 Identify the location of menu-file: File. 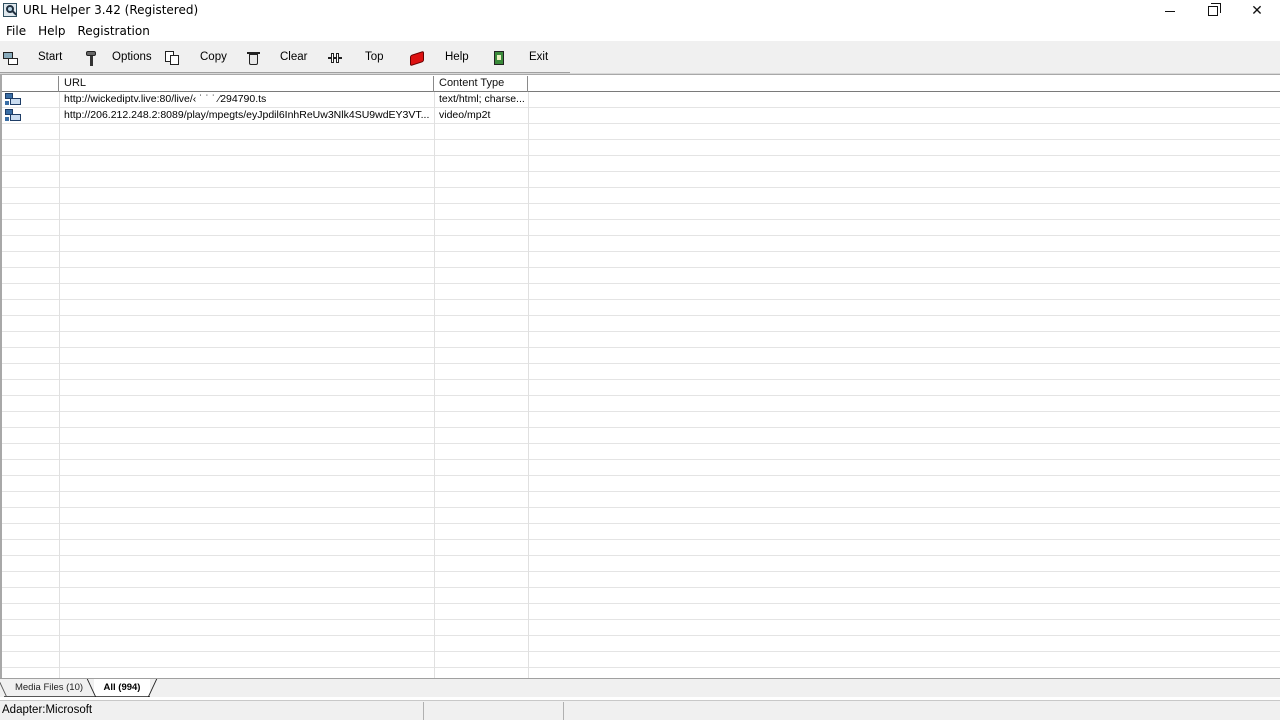
(16, 31).